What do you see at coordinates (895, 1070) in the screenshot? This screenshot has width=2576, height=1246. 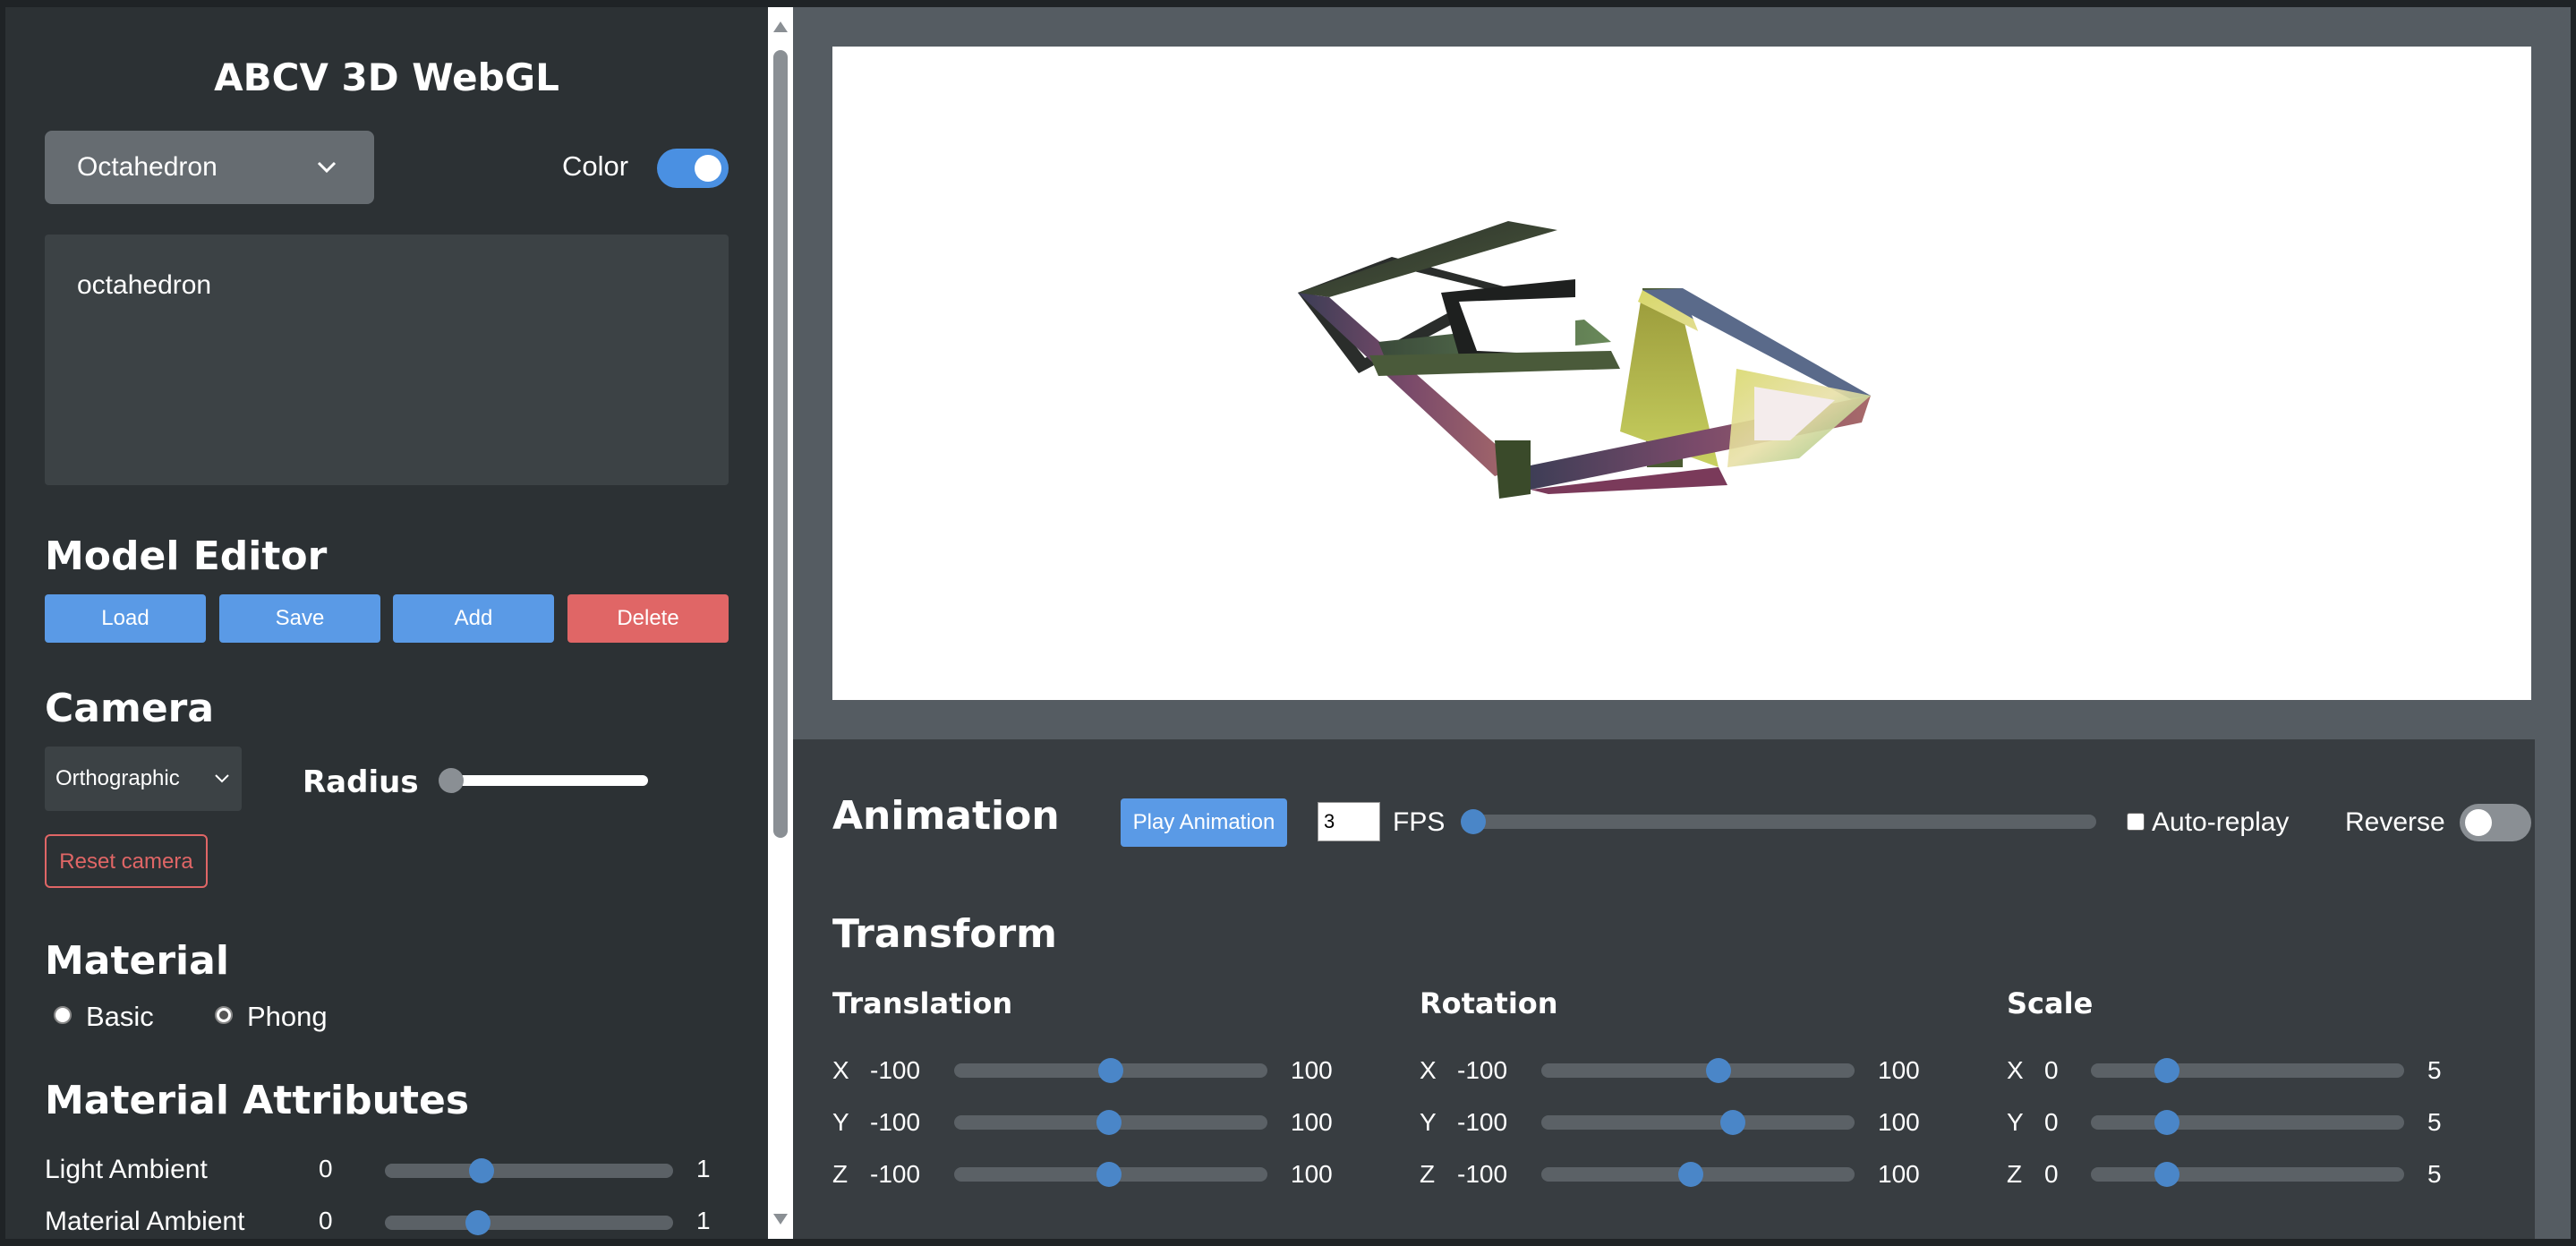 I see `translation-x-min: -100` at bounding box center [895, 1070].